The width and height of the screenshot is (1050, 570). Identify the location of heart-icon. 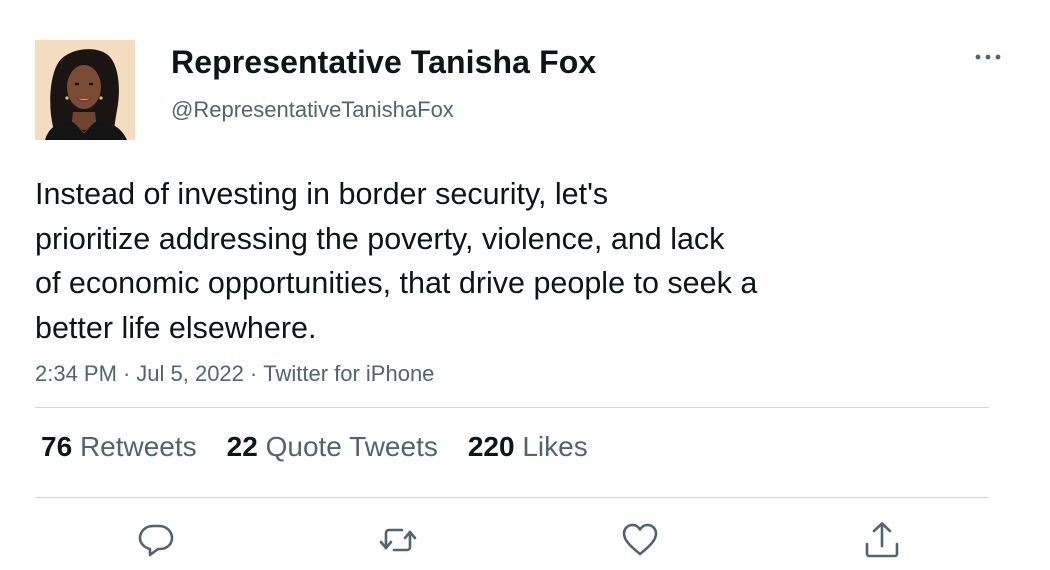
(640, 539).